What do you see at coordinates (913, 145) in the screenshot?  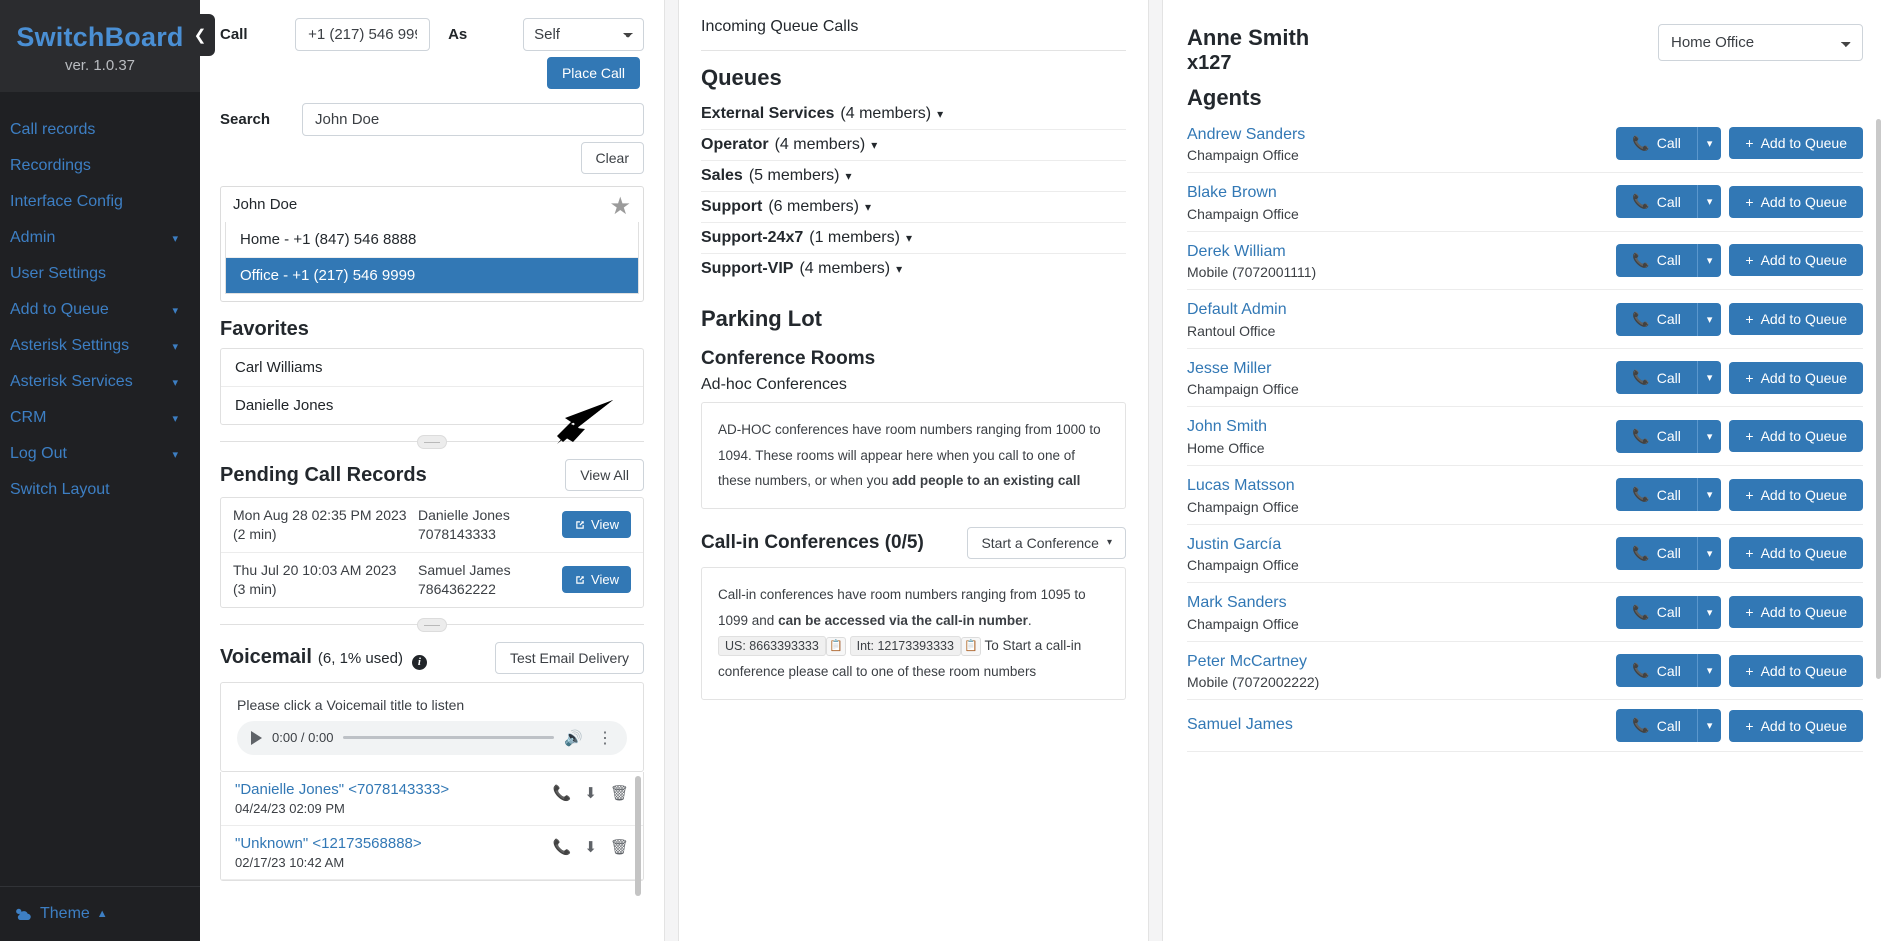 I see `queue-item-operator: Operator (4 members) ▾` at bounding box center [913, 145].